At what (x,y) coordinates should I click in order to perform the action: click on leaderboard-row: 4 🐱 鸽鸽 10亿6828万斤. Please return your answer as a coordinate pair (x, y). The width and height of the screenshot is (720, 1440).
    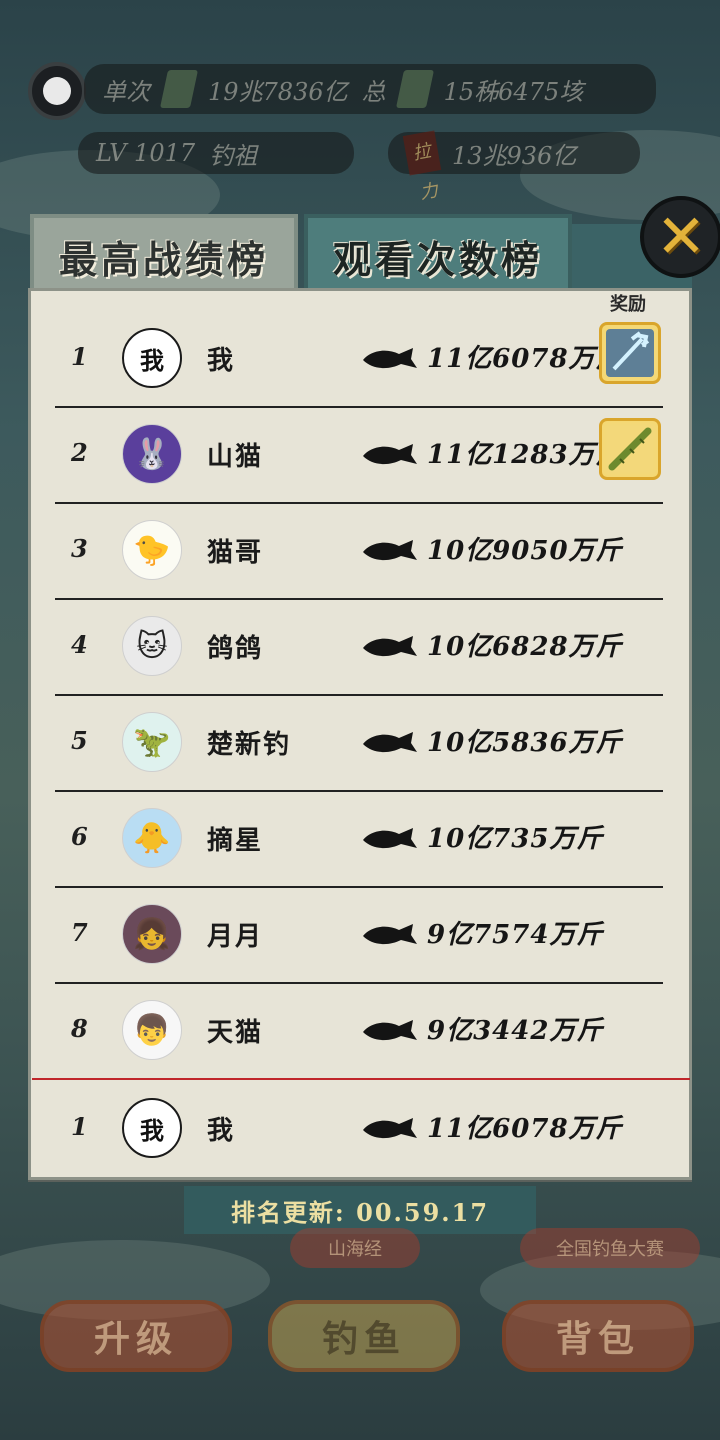
    Looking at the image, I should click on (359, 648).